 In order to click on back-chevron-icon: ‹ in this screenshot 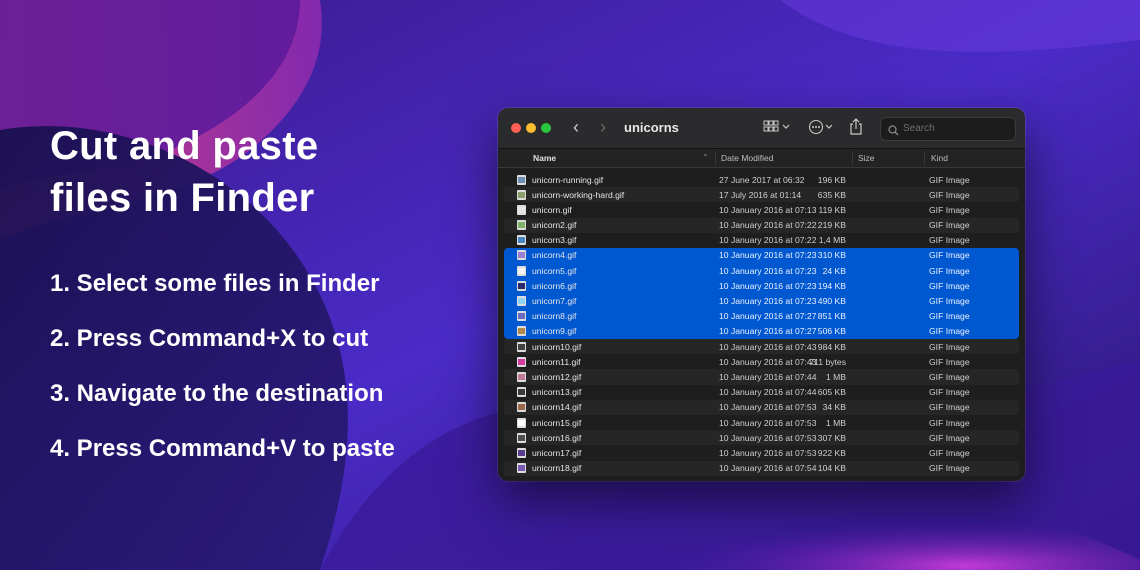, I will do `click(576, 127)`.